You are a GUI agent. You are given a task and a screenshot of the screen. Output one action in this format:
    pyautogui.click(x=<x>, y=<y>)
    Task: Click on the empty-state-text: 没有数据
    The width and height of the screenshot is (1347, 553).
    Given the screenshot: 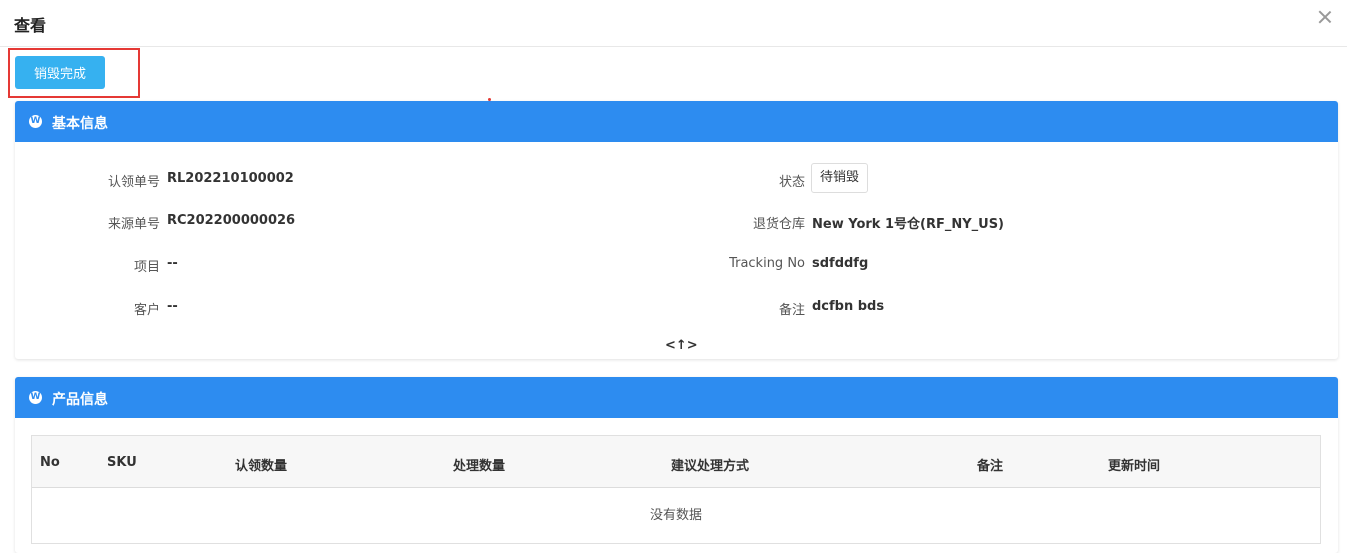 What is the action you would take?
    pyautogui.click(x=675, y=515)
    